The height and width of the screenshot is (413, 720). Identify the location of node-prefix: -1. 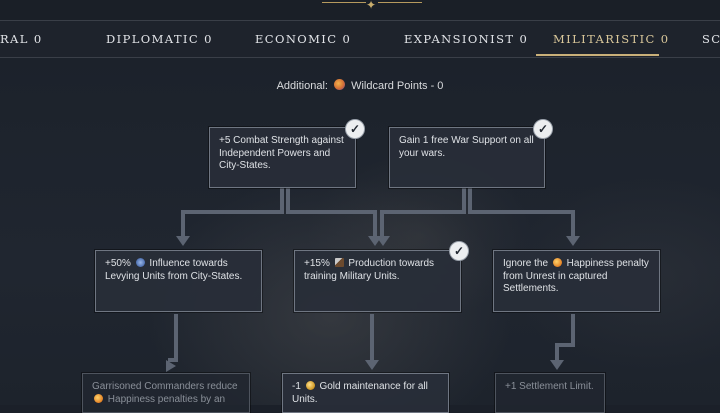
(296, 386).